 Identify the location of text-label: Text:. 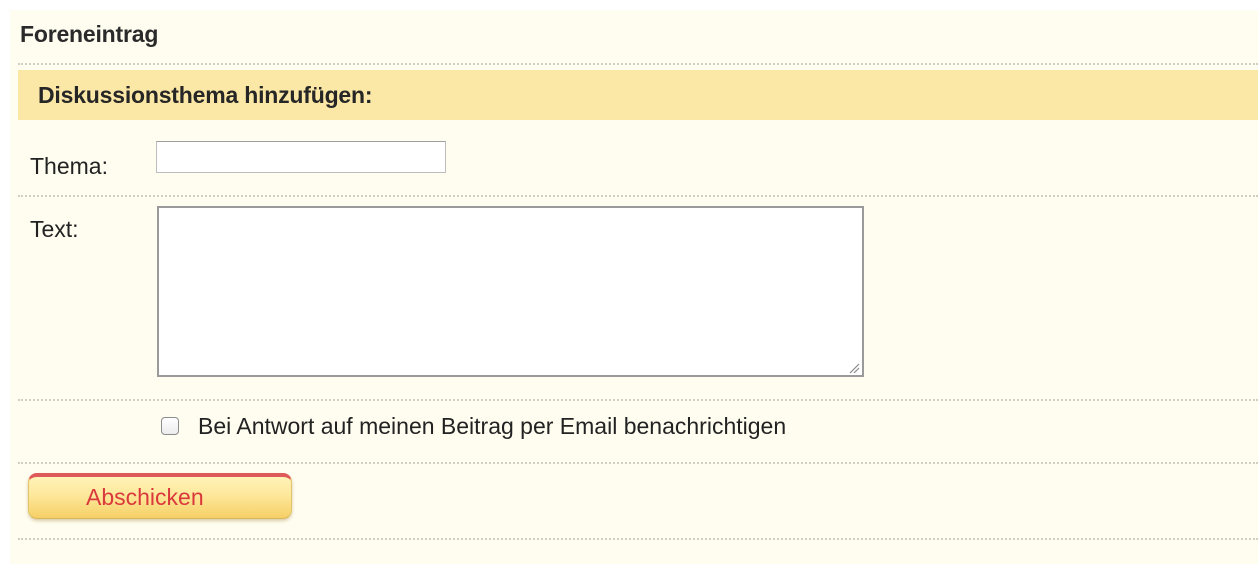
(54, 229).